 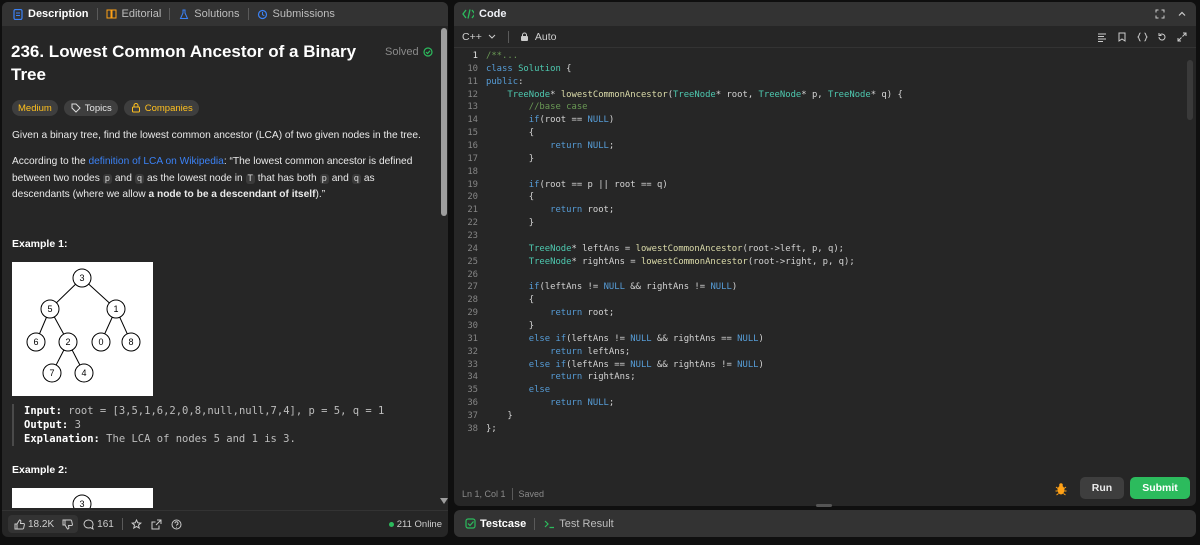 I want to click on difficulty-badge: Medium, so click(x=35, y=108).